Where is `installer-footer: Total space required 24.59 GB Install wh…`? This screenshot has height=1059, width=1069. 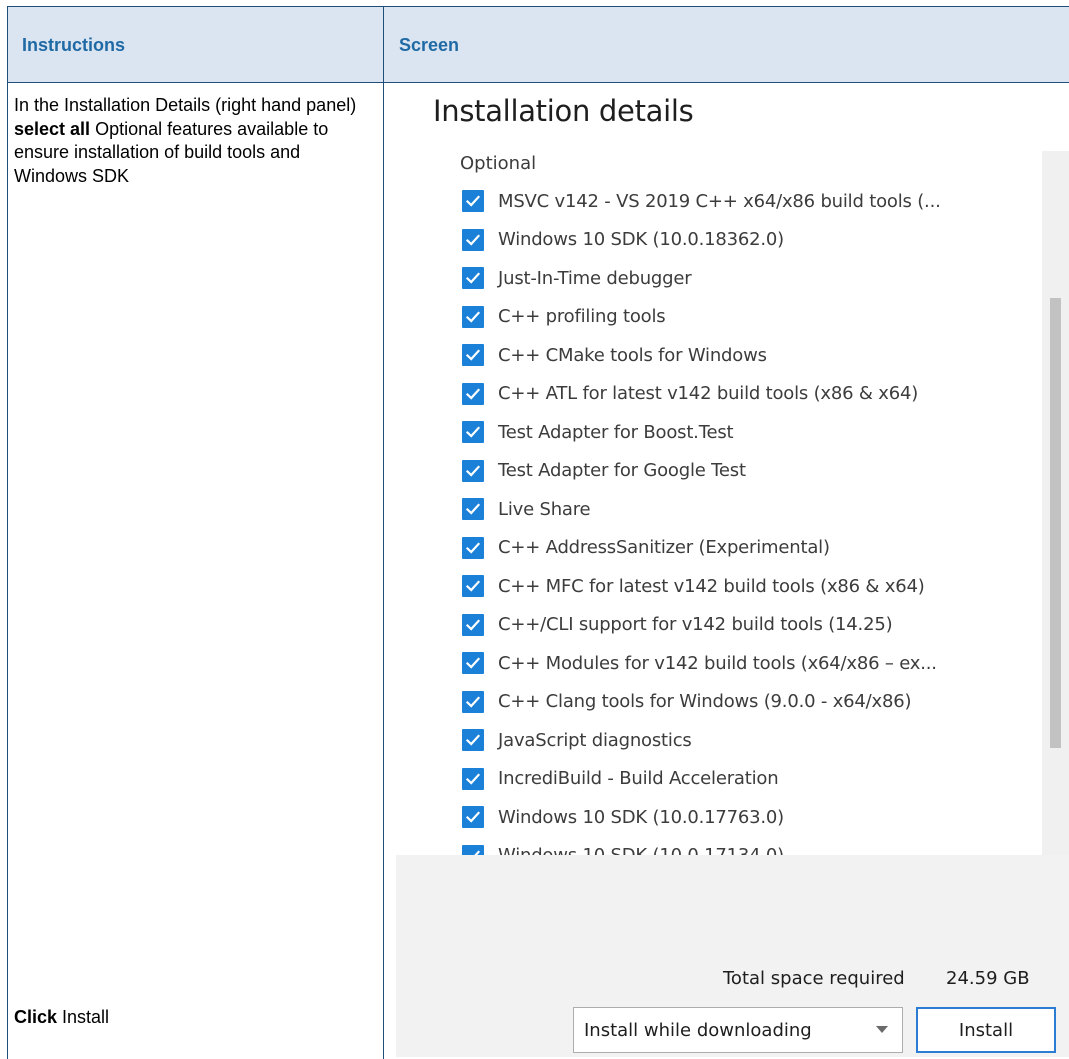 installer-footer: Total space required 24.59 GB Install wh… is located at coordinates (732, 956).